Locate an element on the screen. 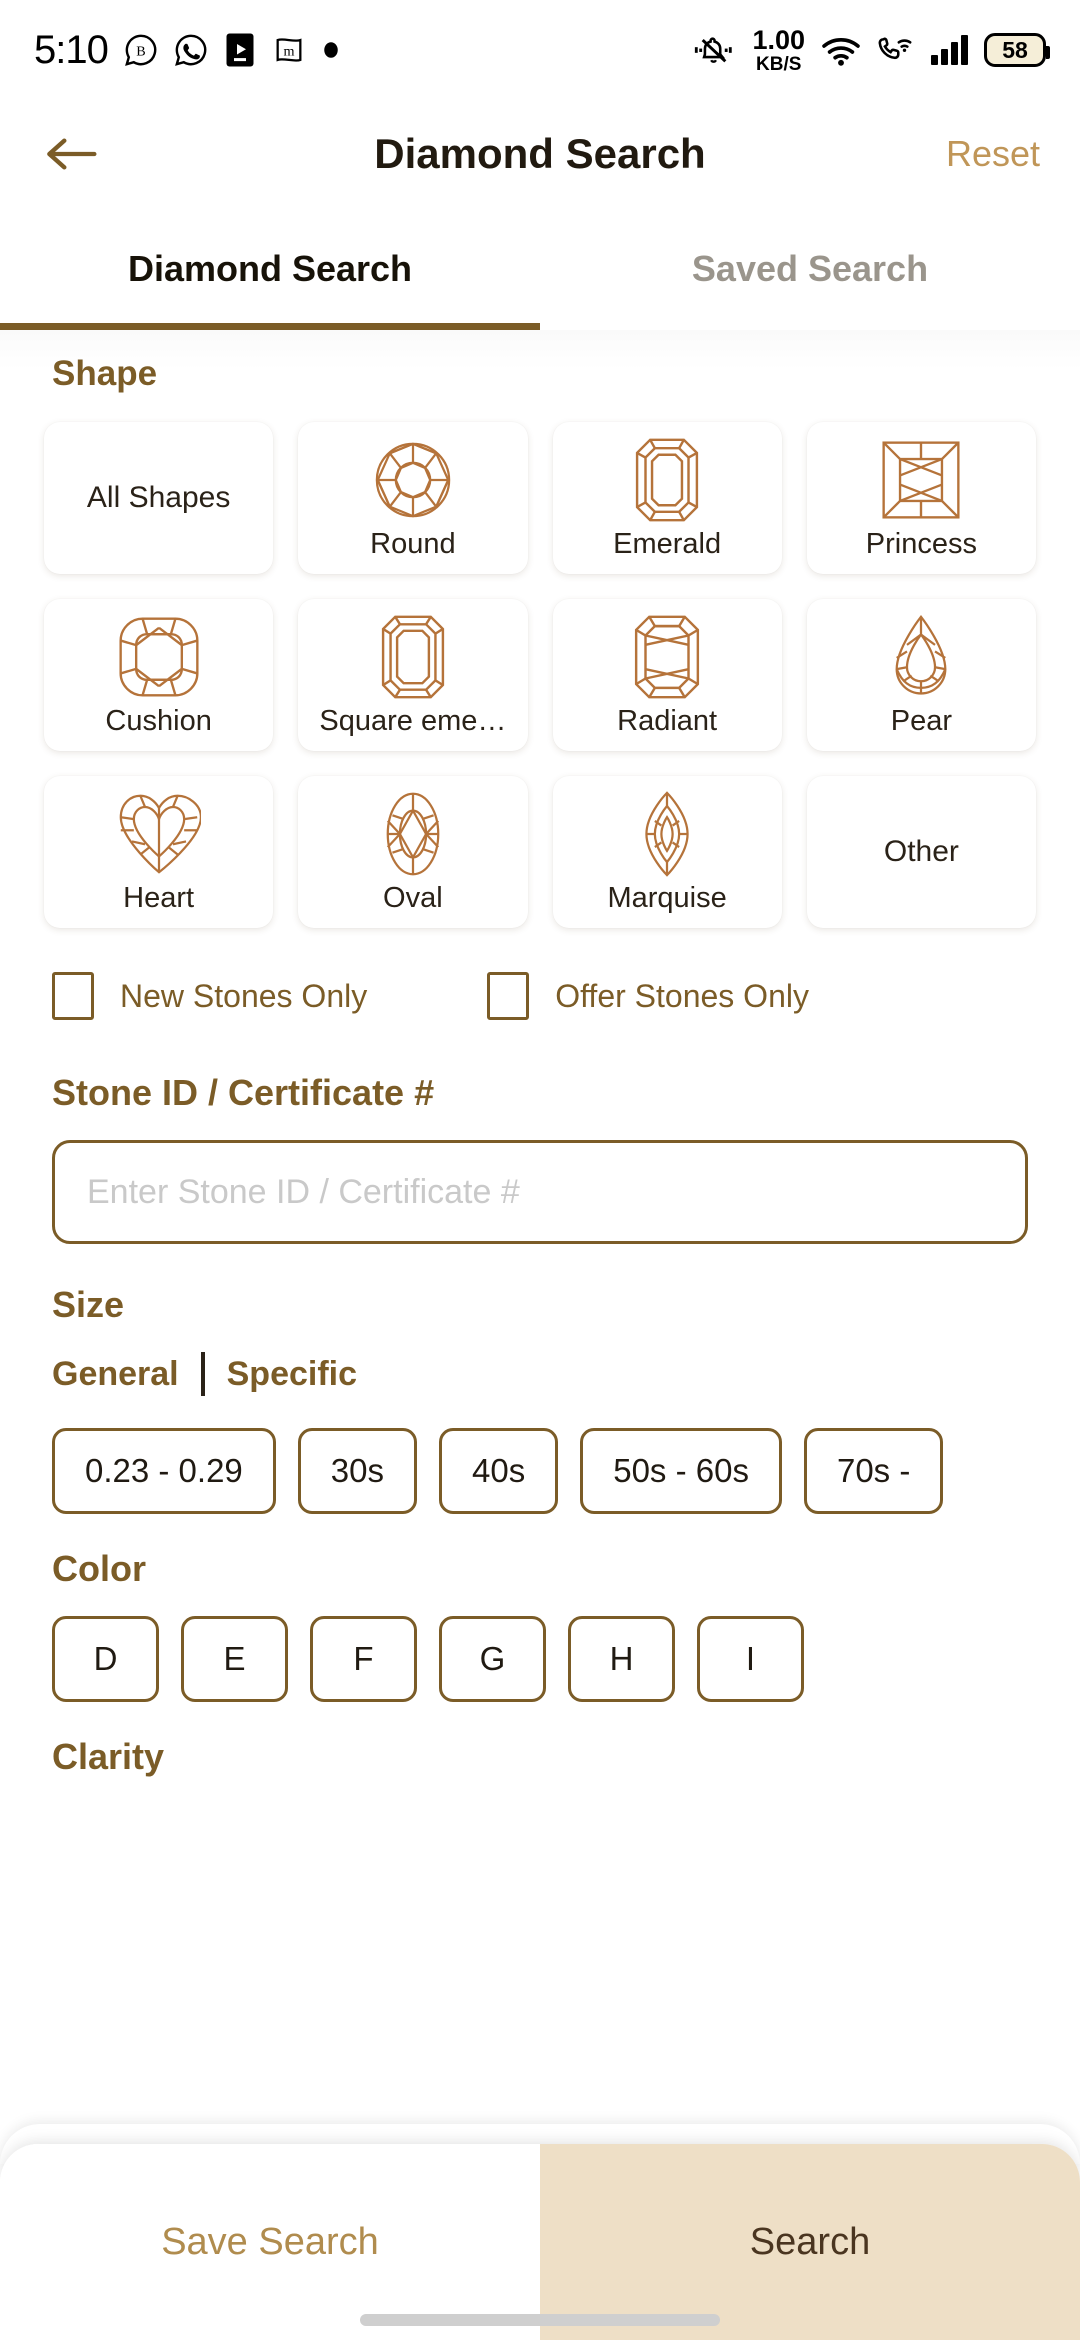  shape-card-radiant: Radiant is located at coordinates (667, 675).